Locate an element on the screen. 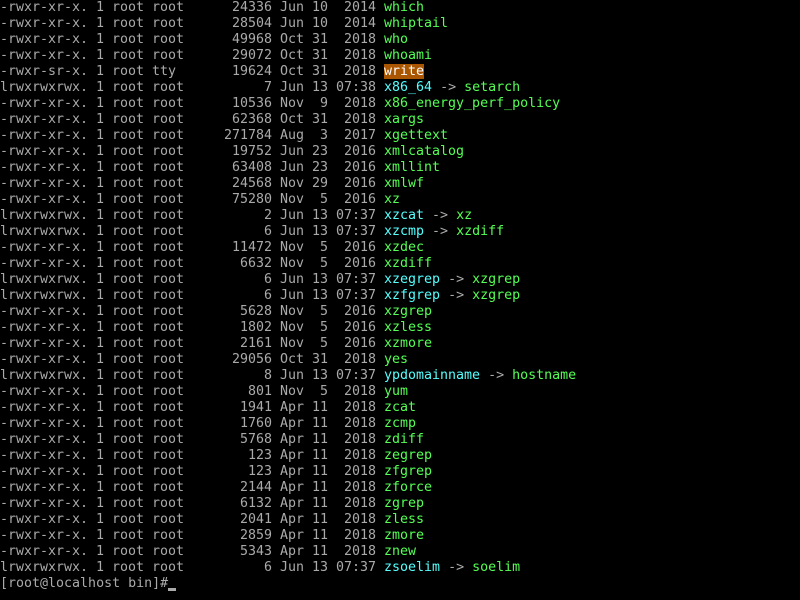  listing-row: -rwxr-xr-x. 1 root root 2161 Nov 5 2016 xzmore is located at coordinates (400, 344).